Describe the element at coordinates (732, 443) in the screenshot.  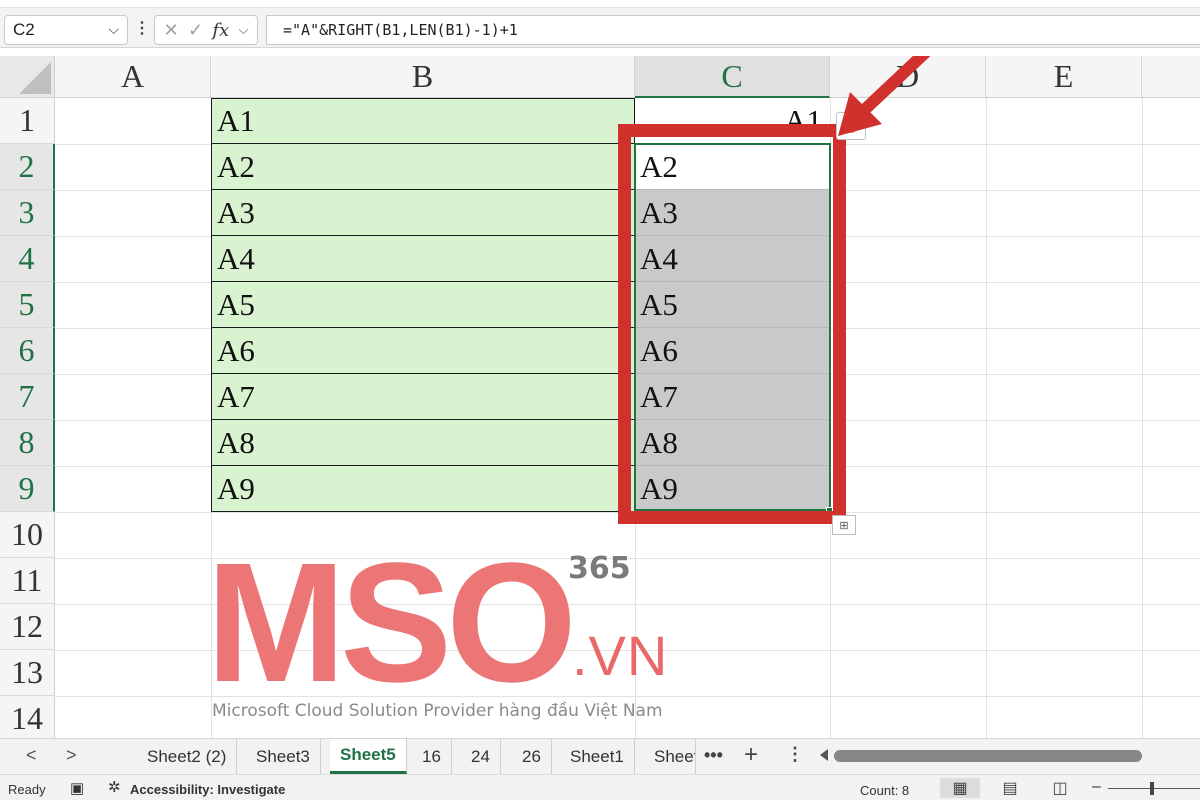
I see `cell-c8: A8` at that location.